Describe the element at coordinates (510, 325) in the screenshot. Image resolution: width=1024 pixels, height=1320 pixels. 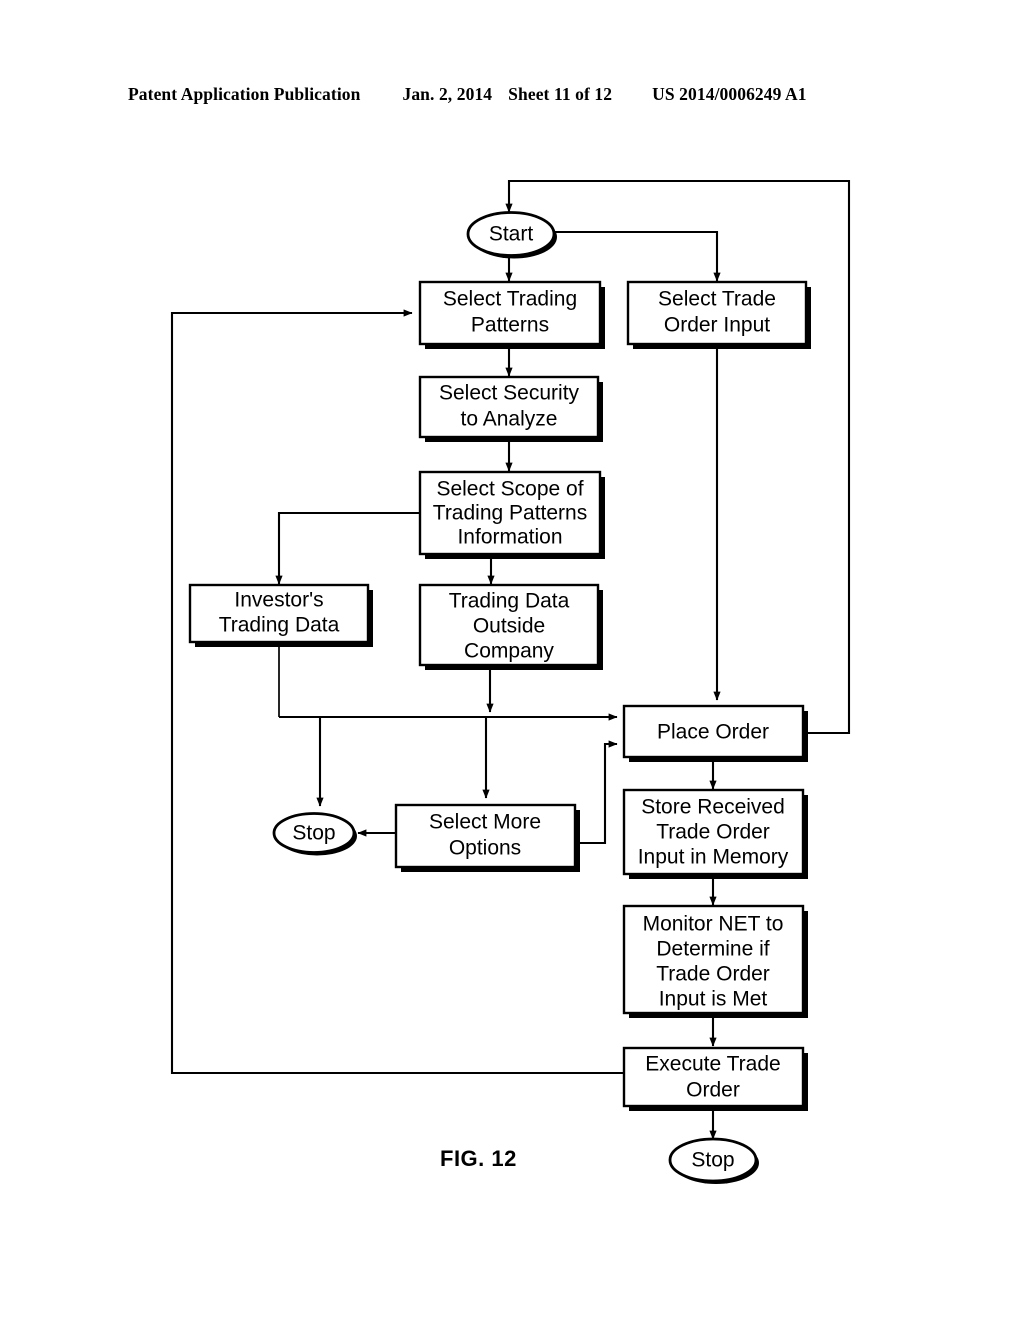
I see `node-select-trading-patterns-line2: Patterns` at that location.